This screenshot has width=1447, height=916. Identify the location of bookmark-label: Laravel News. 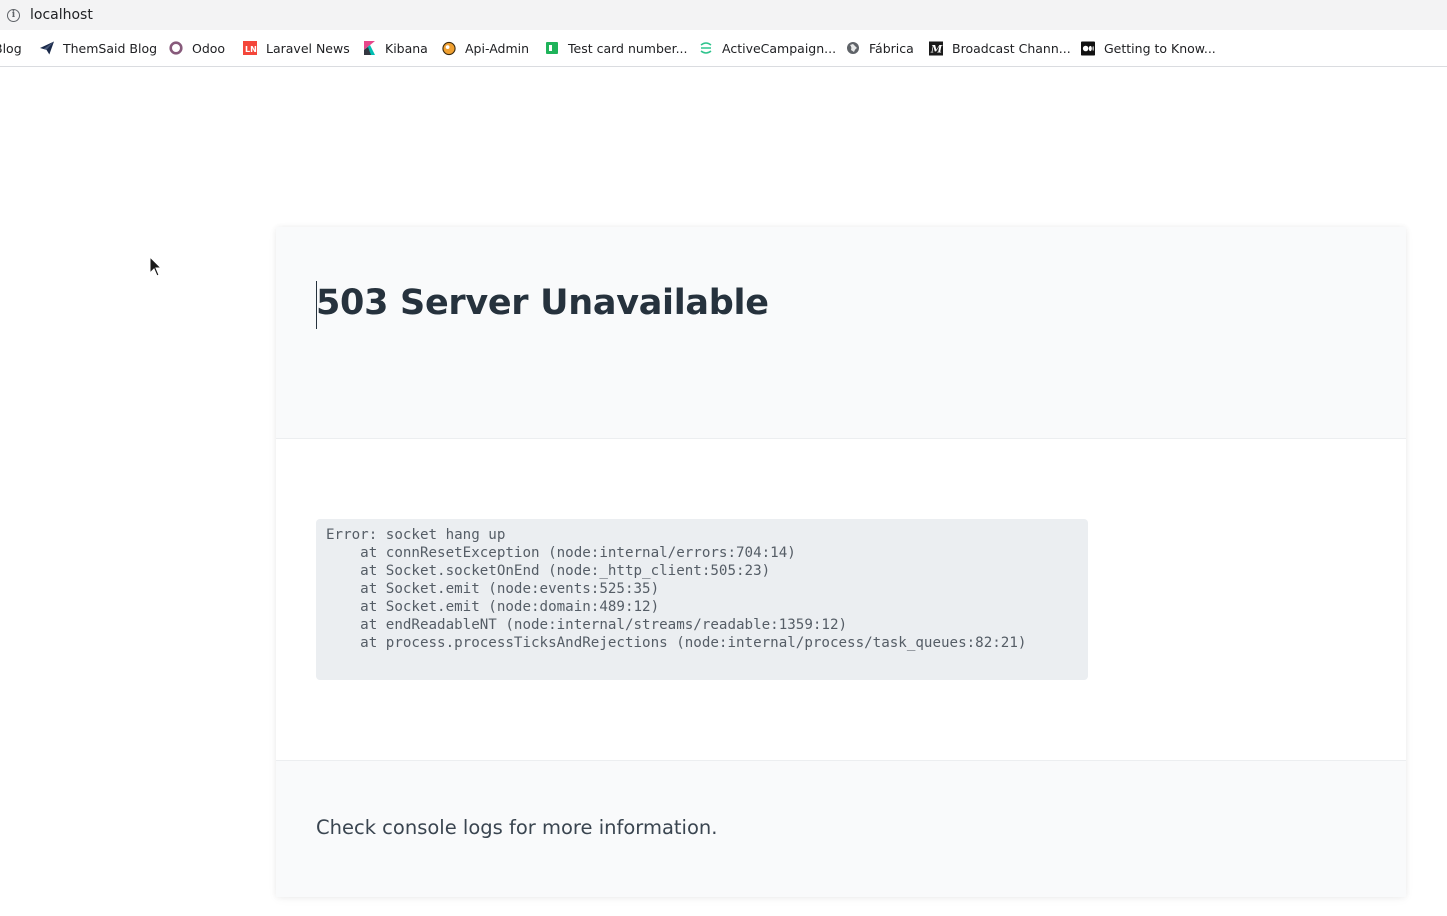
(308, 48).